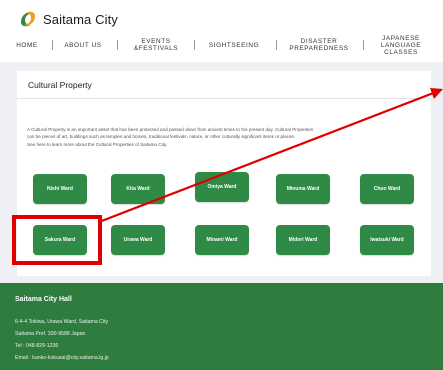 This screenshot has height=370, width=443. Describe the element at coordinates (37, 346) in the screenshot. I see `footer-phone: Tel : 048-829-1236` at that location.